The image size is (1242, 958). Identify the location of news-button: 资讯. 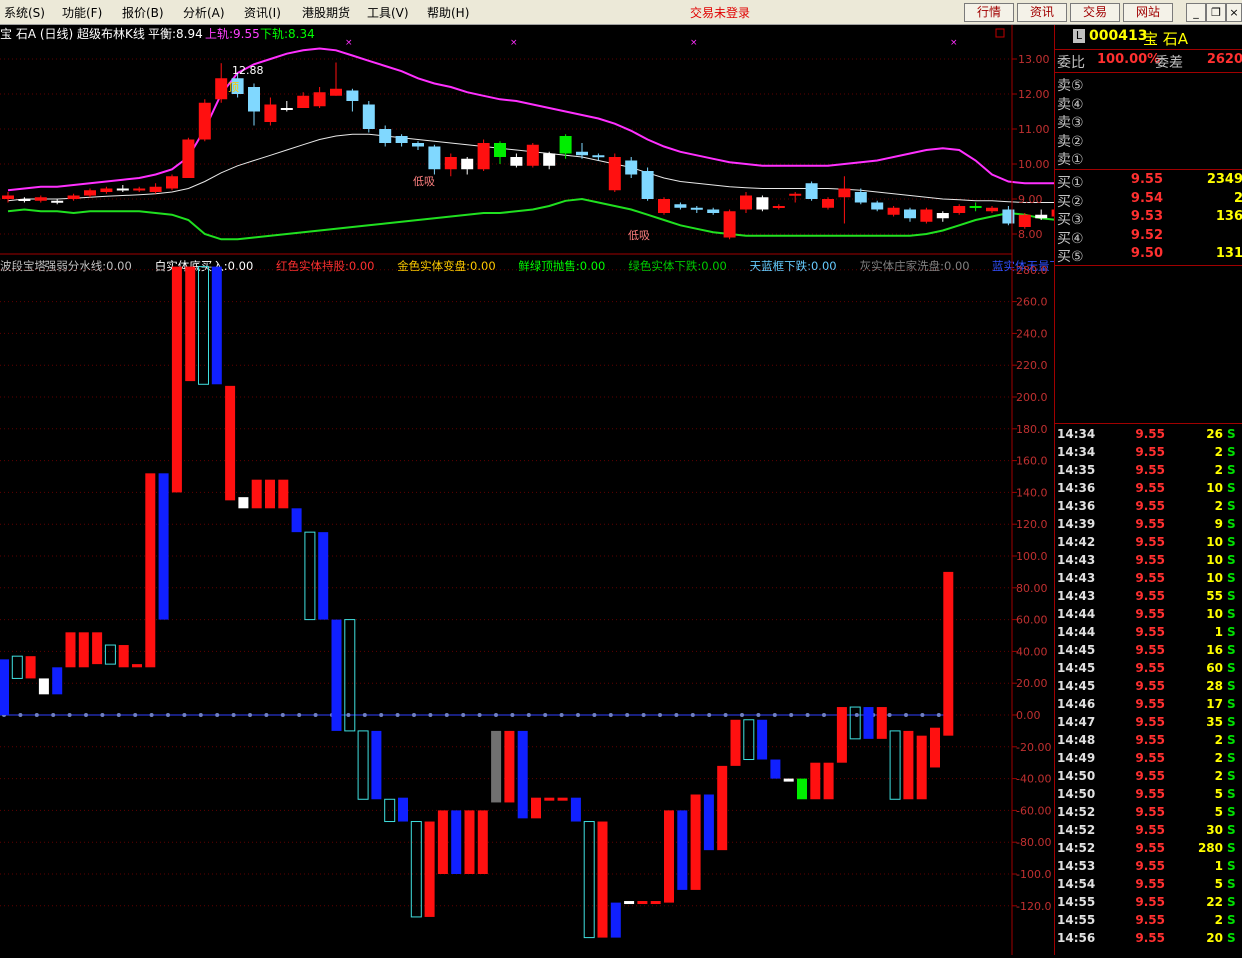
(1042, 12).